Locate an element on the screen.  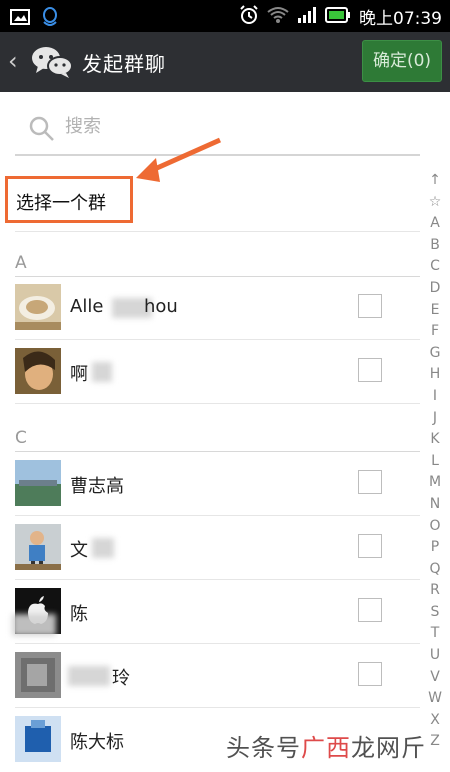
confirm-button: 确定(0) is located at coordinates (402, 61).